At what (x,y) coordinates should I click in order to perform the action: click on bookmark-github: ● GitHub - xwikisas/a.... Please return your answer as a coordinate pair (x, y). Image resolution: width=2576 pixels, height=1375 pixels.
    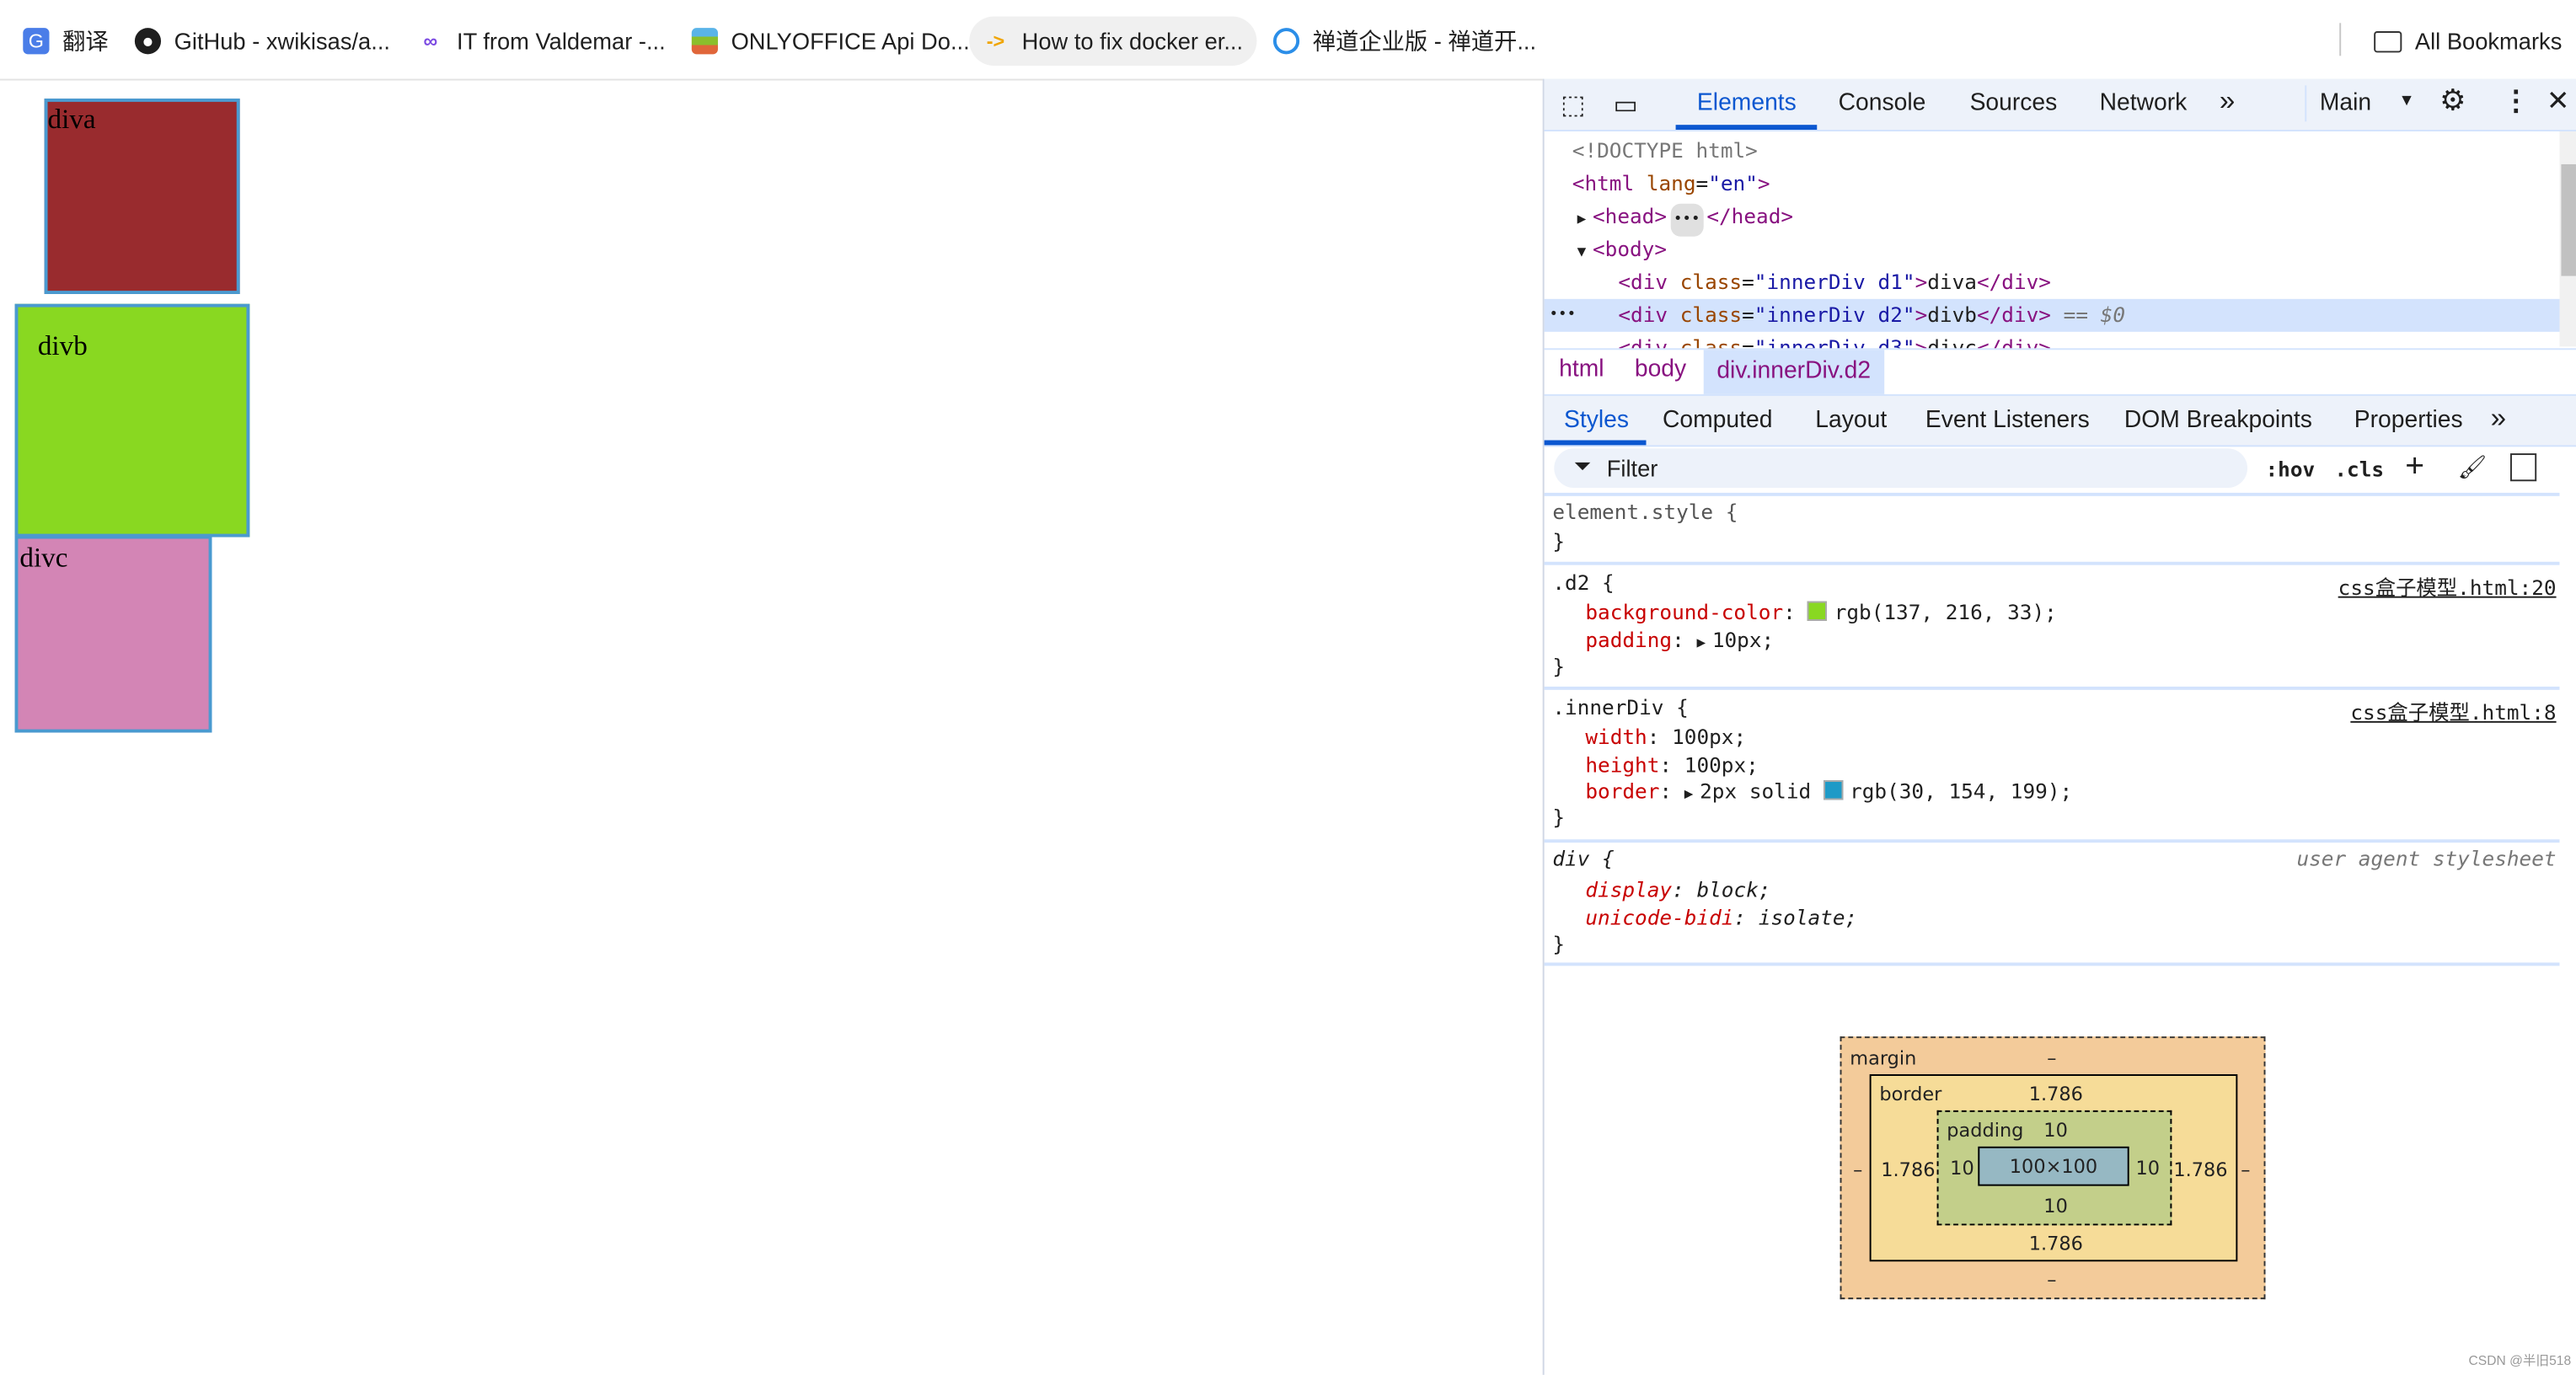
    Looking at the image, I should click on (262, 40).